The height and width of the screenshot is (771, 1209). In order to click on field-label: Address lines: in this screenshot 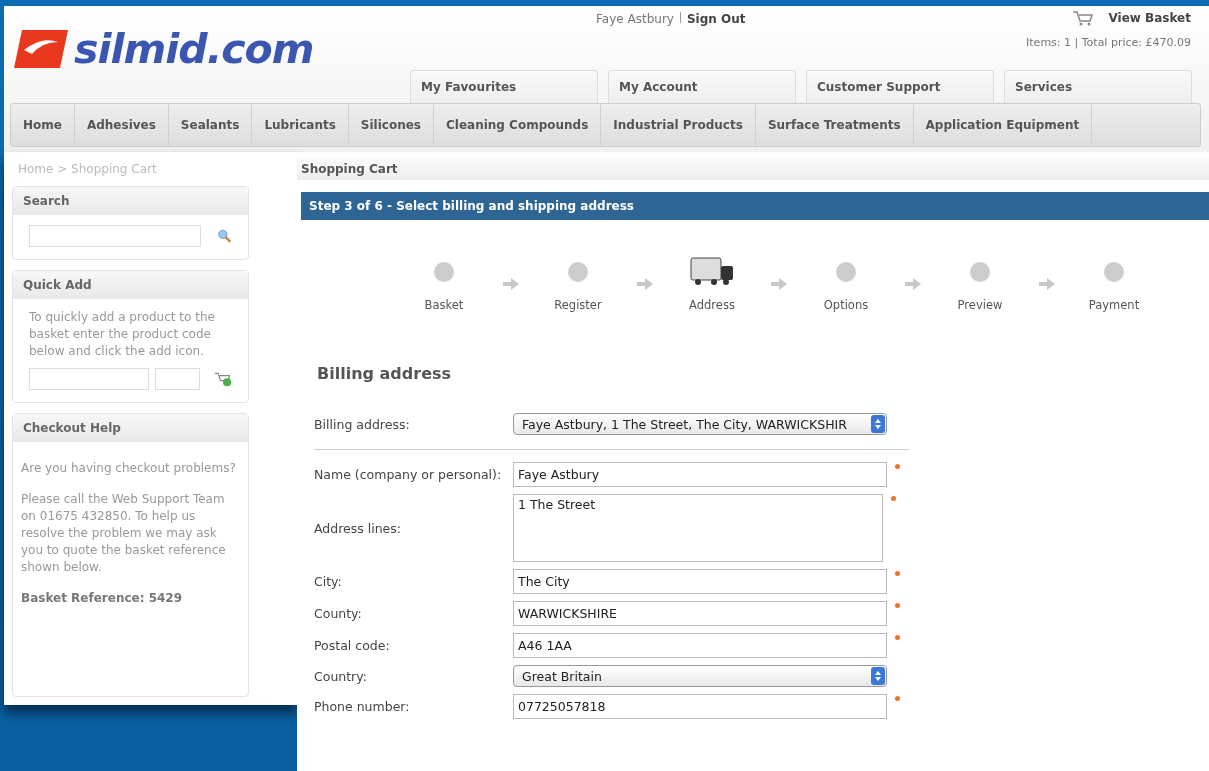, I will do `click(358, 528)`.